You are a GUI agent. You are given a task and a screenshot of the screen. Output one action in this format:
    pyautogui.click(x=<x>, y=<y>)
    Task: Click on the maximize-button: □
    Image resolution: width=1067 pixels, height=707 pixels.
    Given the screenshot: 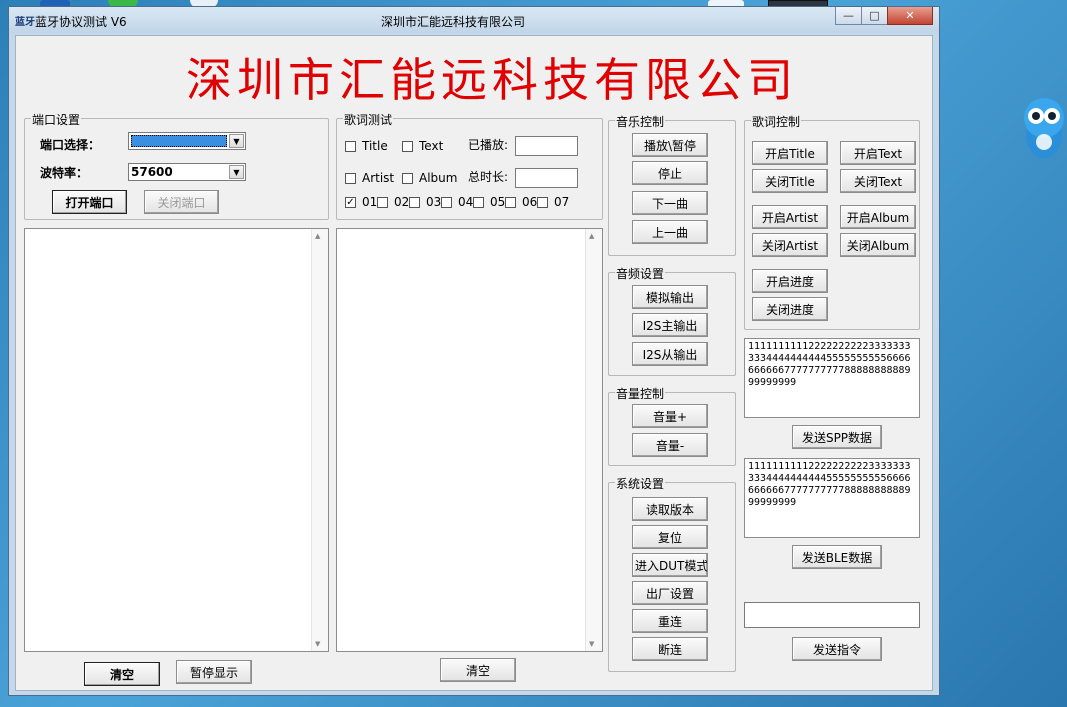 What is the action you would take?
    pyautogui.click(x=874, y=16)
    